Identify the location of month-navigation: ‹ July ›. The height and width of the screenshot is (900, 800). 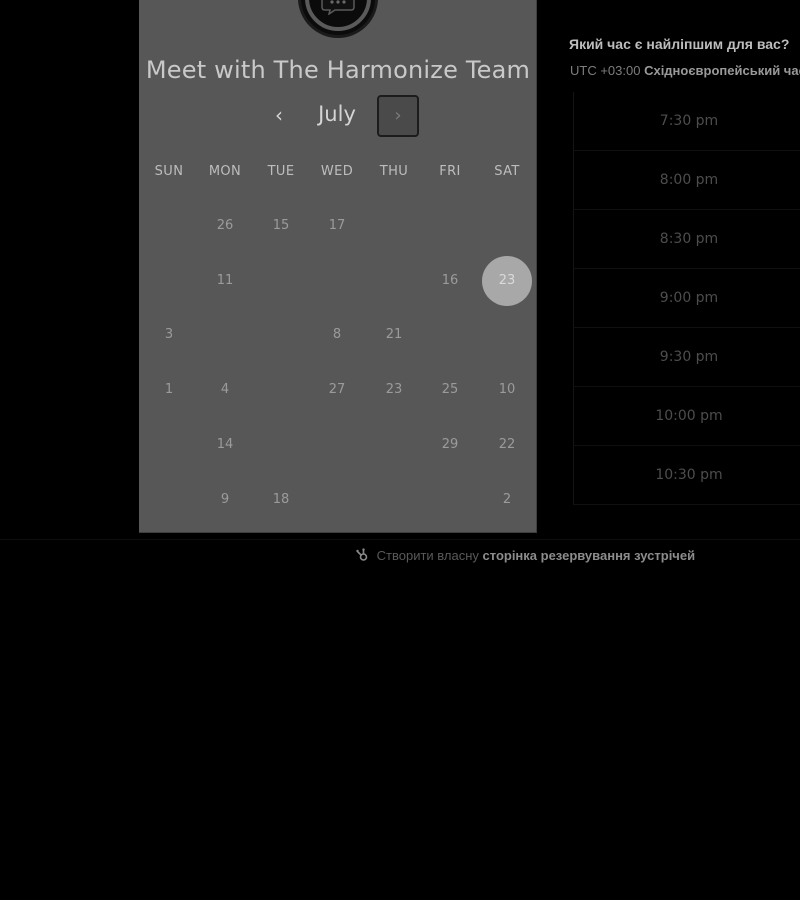
(338, 116).